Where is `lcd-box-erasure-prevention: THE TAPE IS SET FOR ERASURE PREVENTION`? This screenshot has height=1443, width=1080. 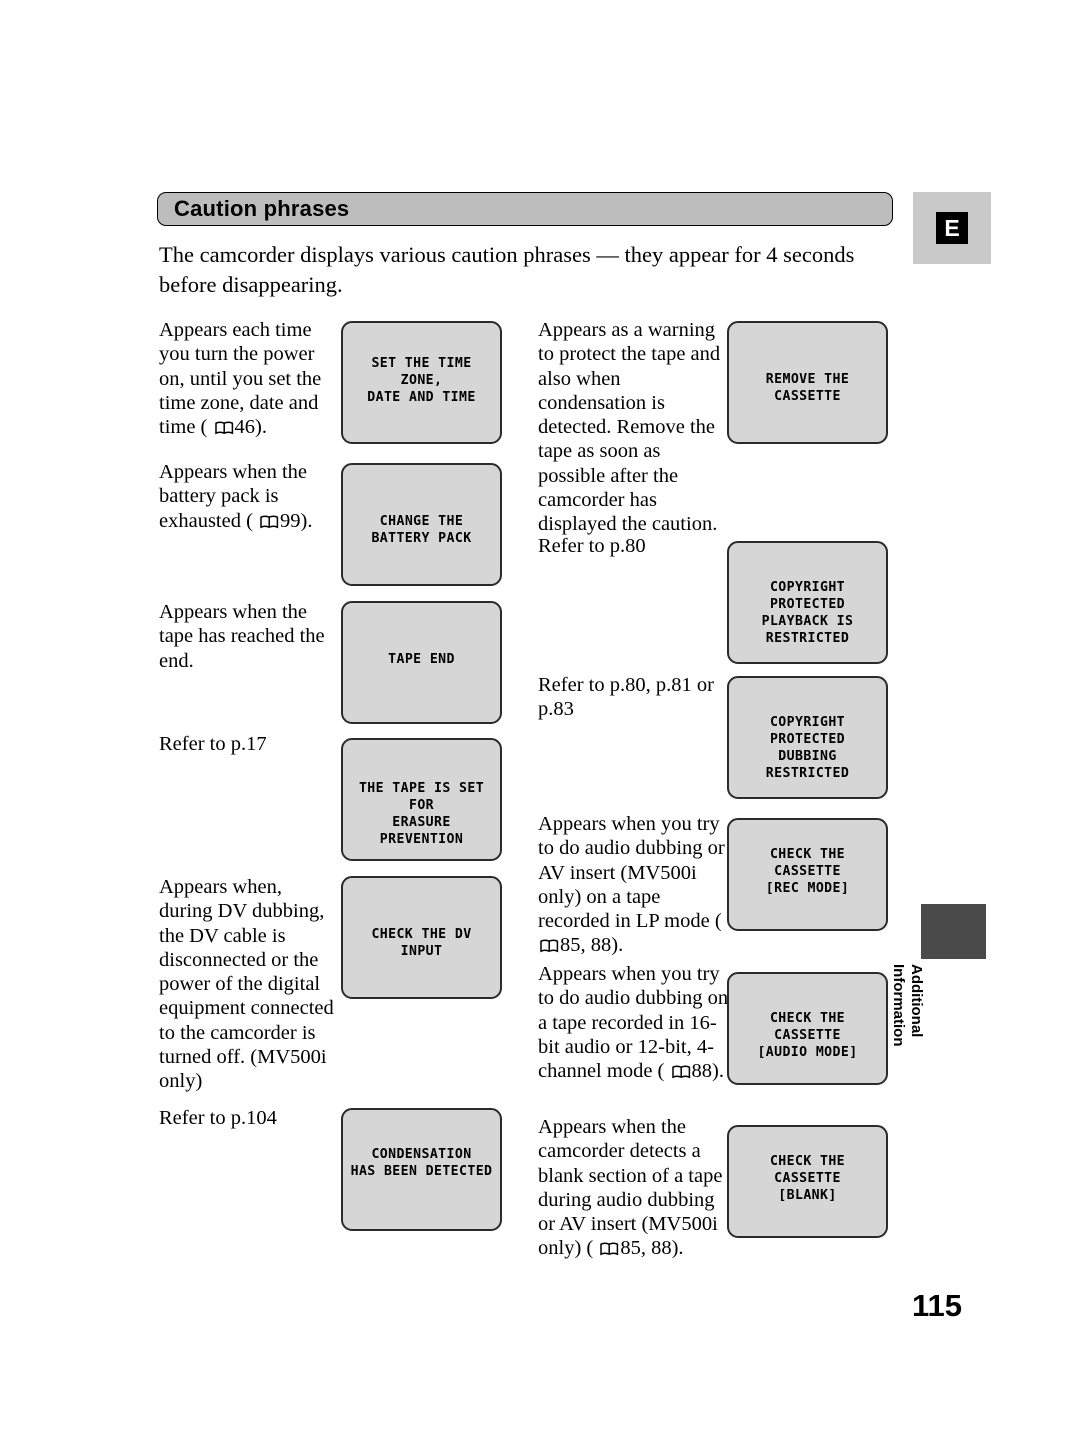
lcd-box-erasure-prevention: THE TAPE IS SET FOR ERASURE PREVENTION is located at coordinates (421, 799).